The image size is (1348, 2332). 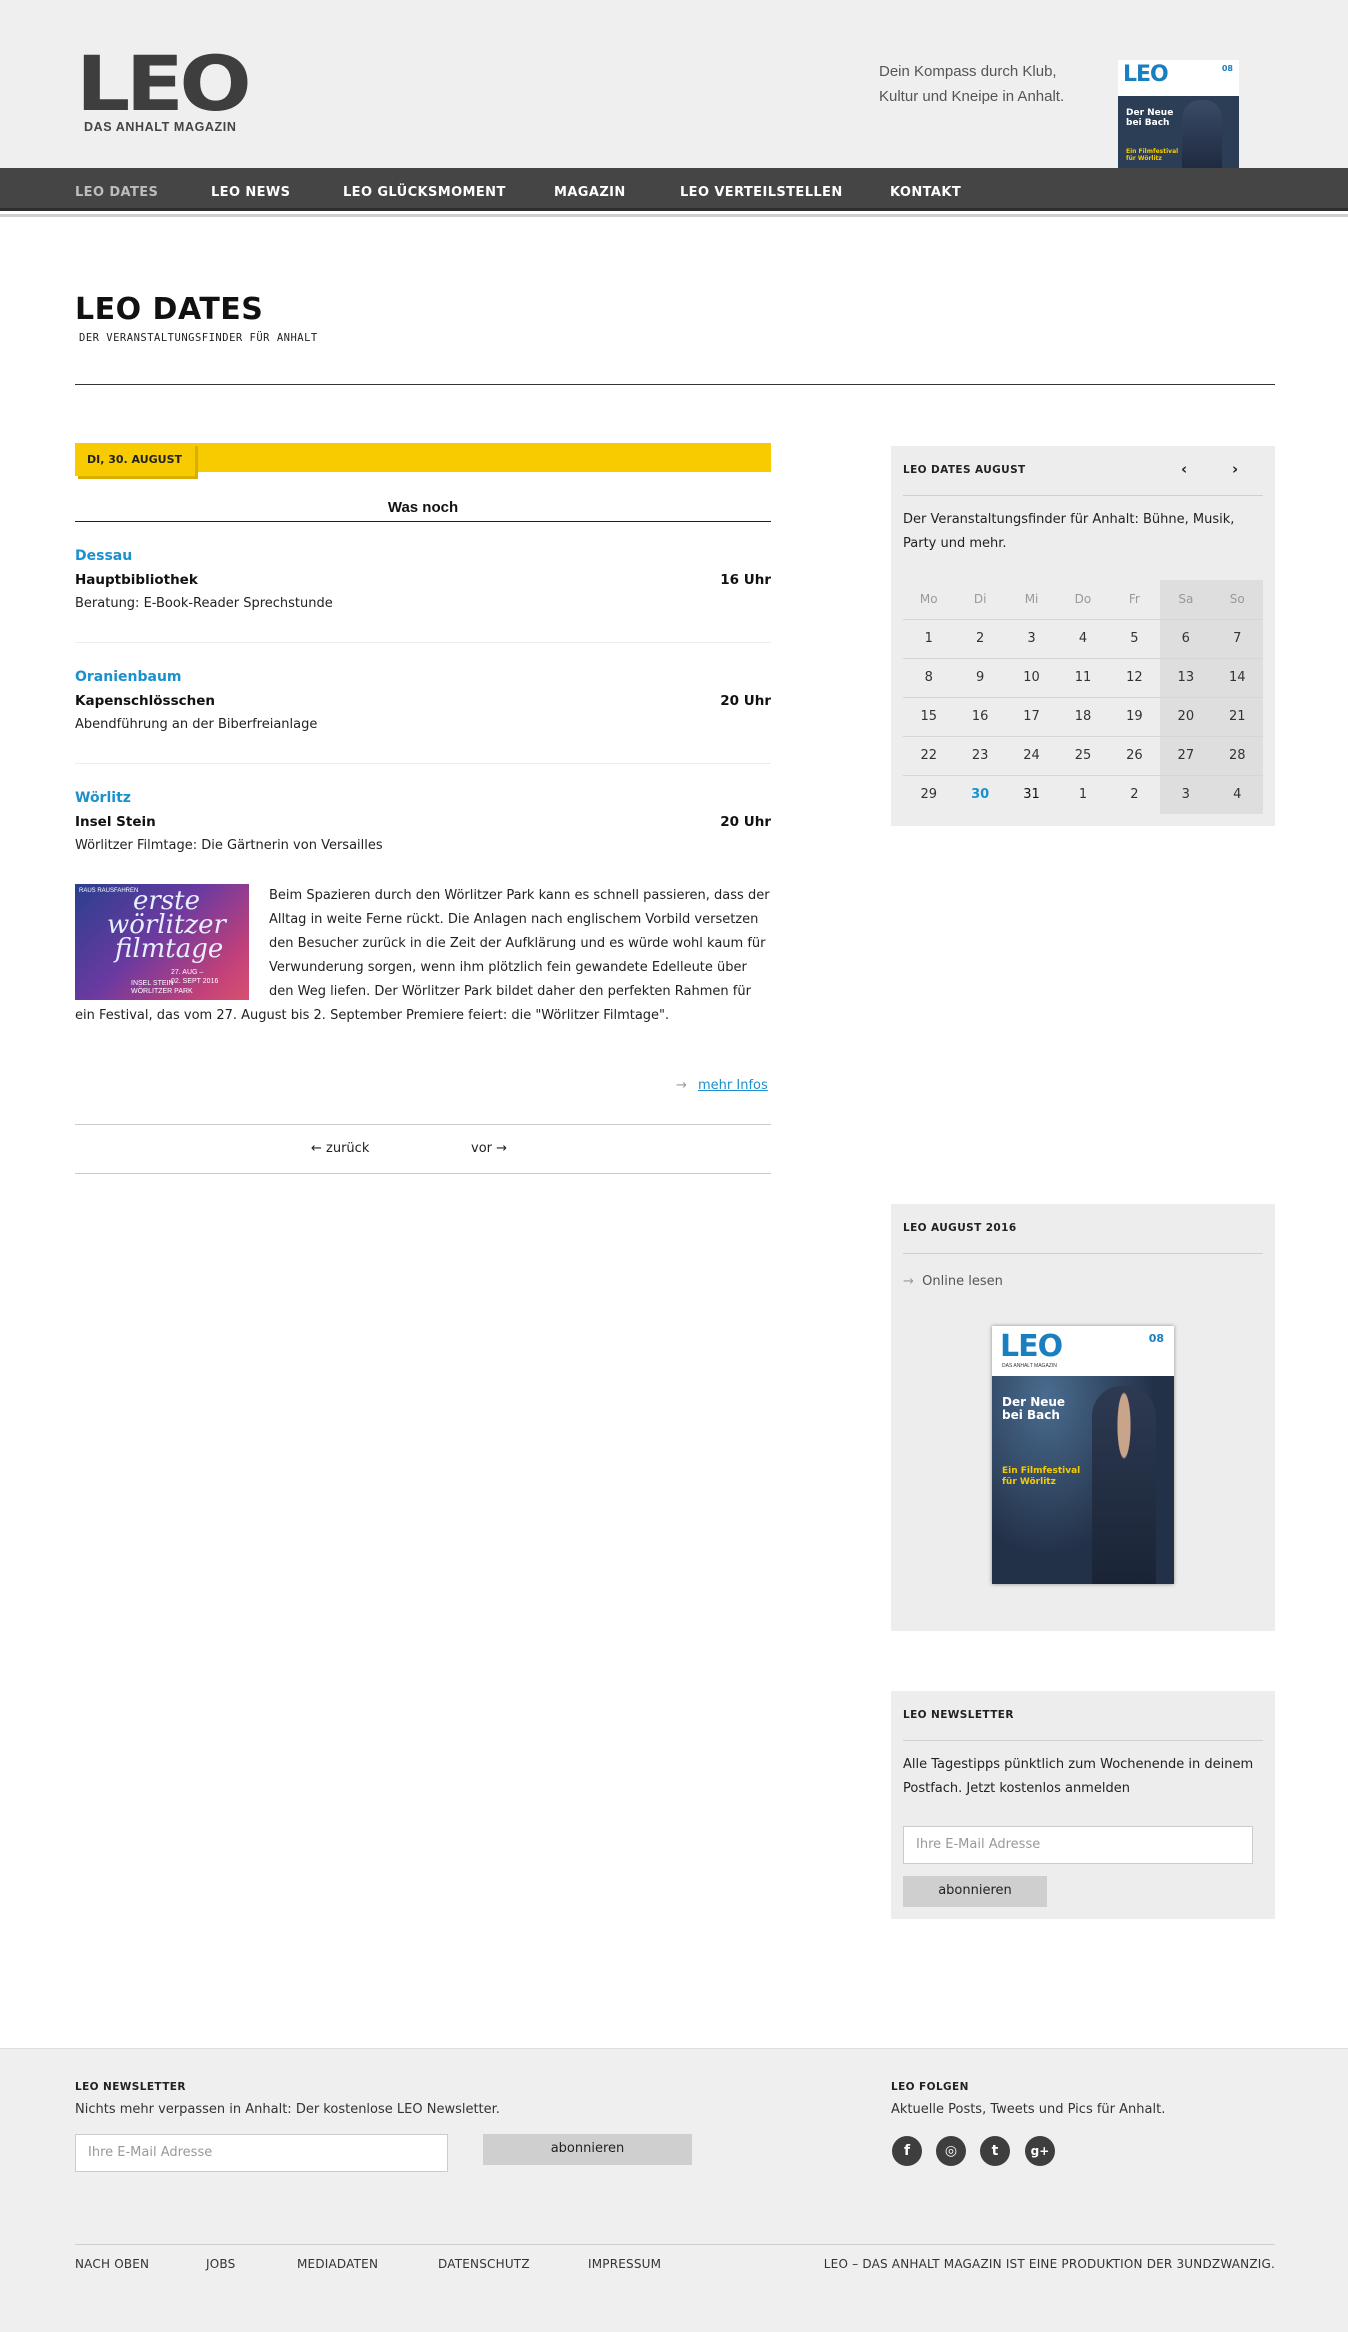 What do you see at coordinates (929, 600) in the screenshot?
I see `weekday-label: Mo` at bounding box center [929, 600].